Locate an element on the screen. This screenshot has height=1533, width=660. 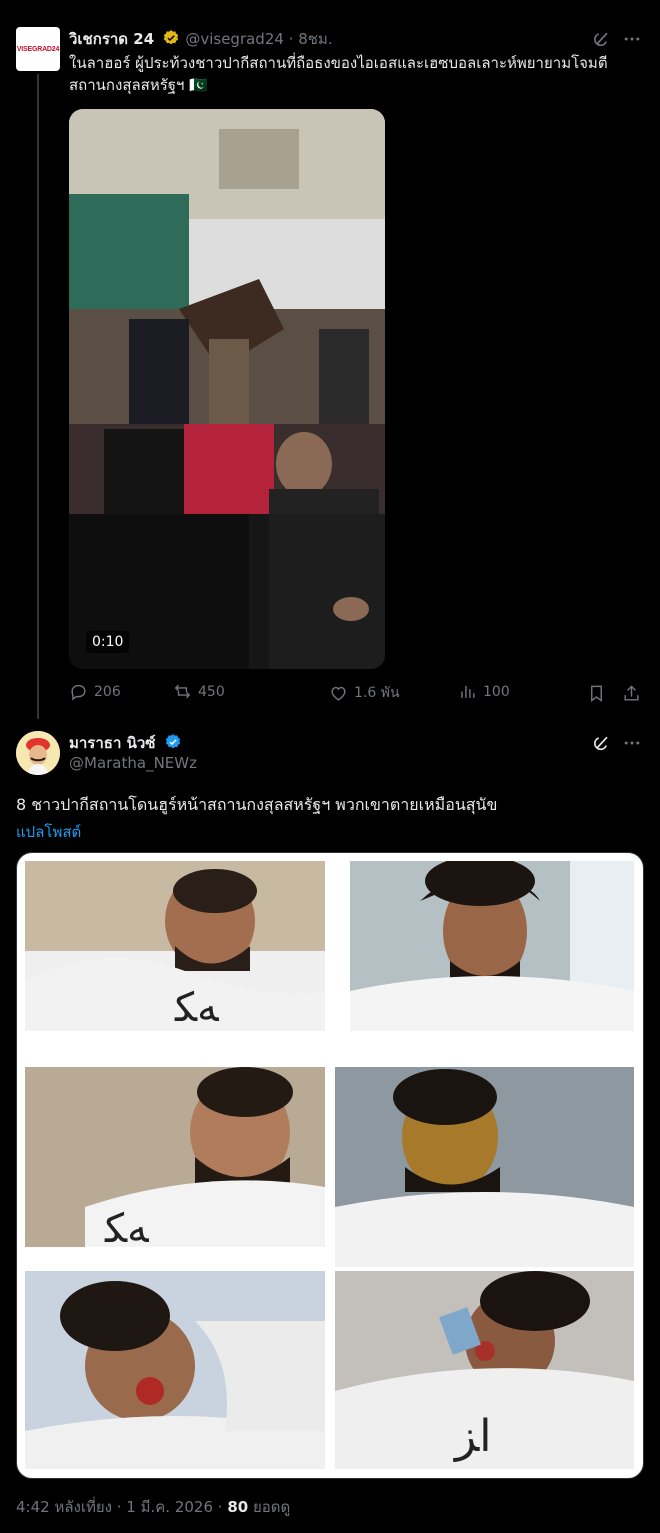
photo-6-image: ﺍﺰ is located at coordinates (484, 1370).